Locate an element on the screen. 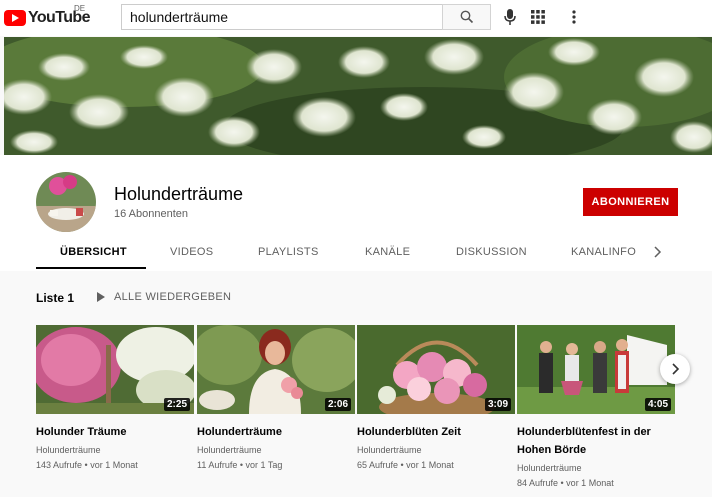 This screenshot has height=497, width=712. country-code: DE is located at coordinates (80, 8).